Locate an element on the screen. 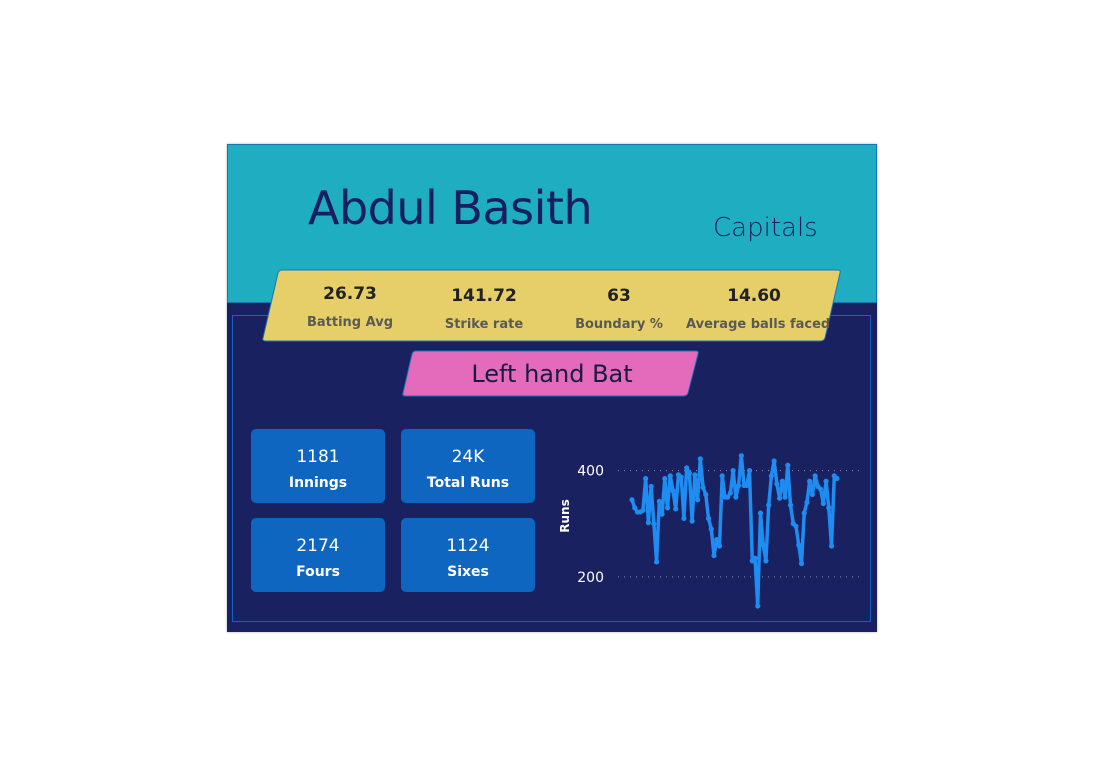  kpi-fours-label: Fours is located at coordinates (318, 572).